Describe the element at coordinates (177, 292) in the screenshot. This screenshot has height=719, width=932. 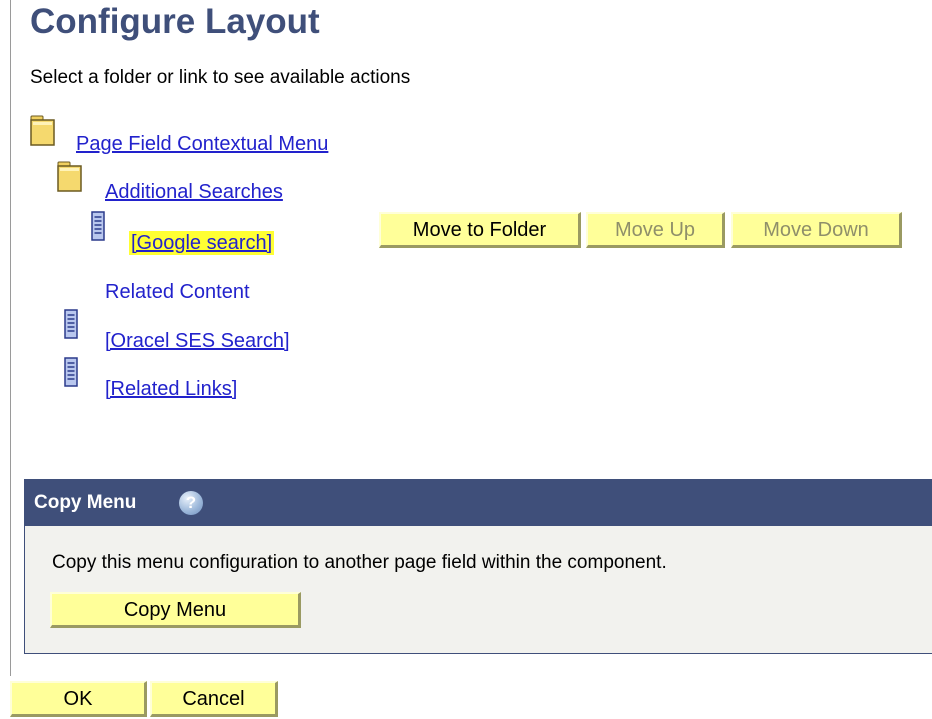
I see `tree-label-related-content: Related Content` at that location.